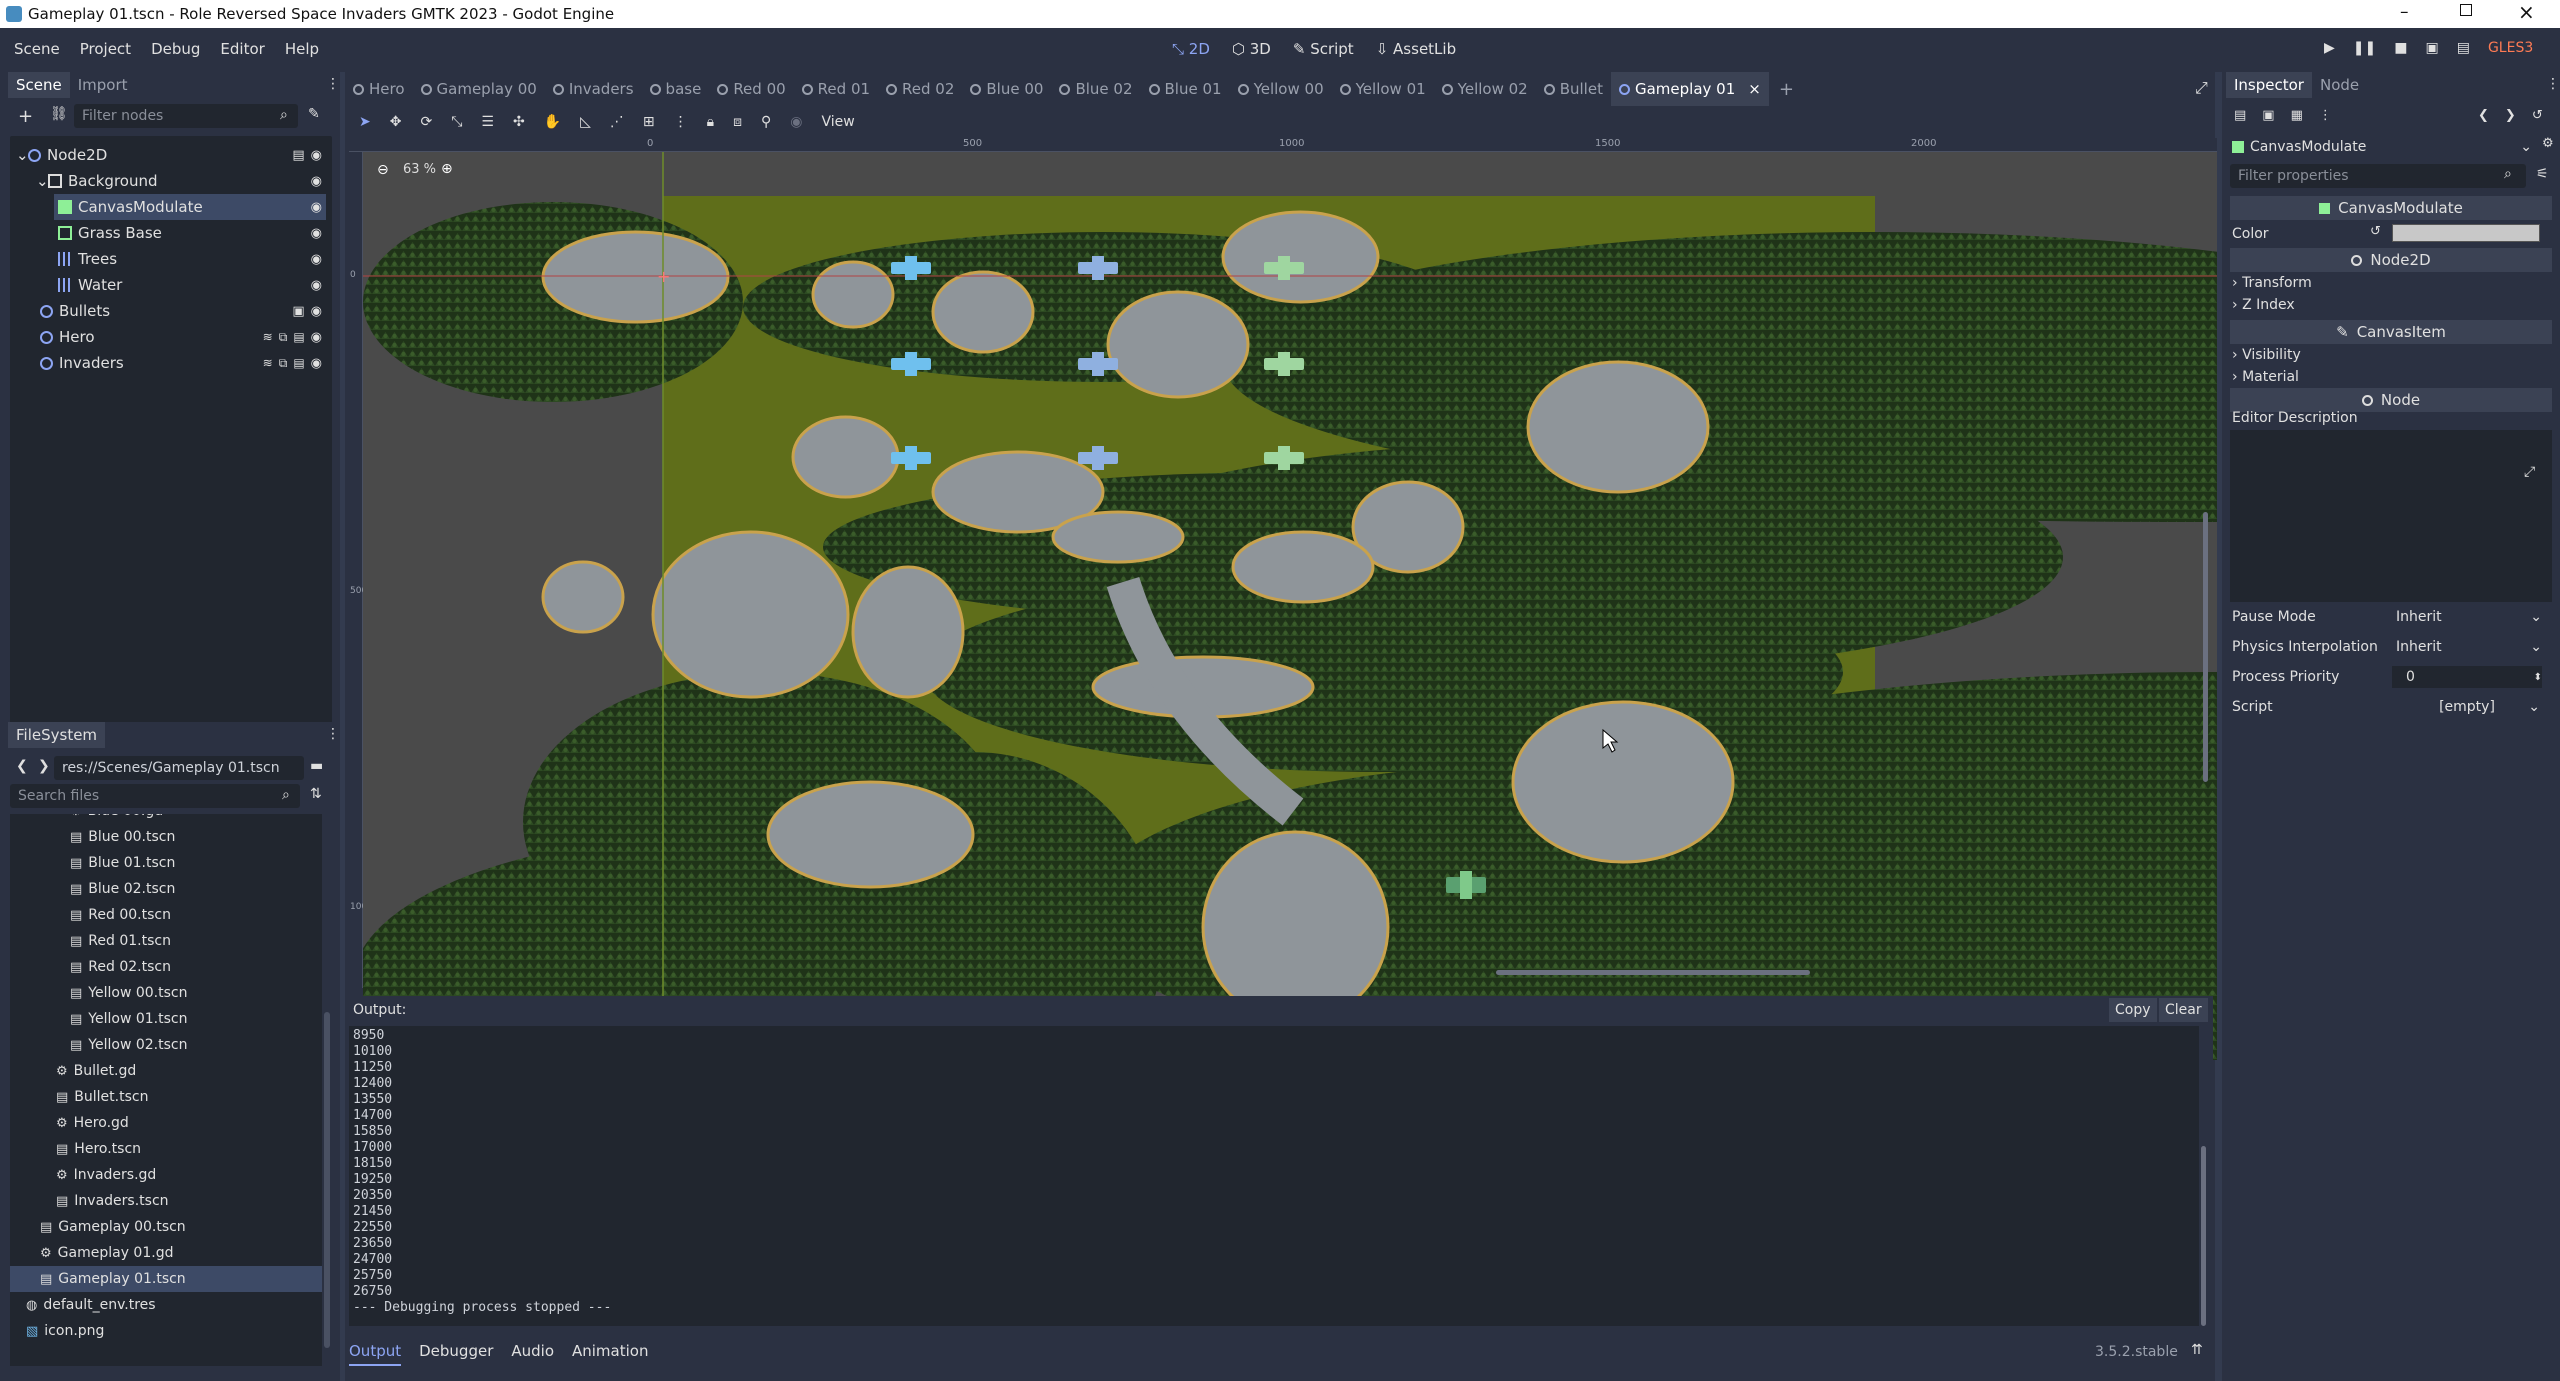 This screenshot has height=1381, width=2560. Describe the element at coordinates (166, 1331) in the screenshot. I see `file-item: ▧ icon.png` at that location.